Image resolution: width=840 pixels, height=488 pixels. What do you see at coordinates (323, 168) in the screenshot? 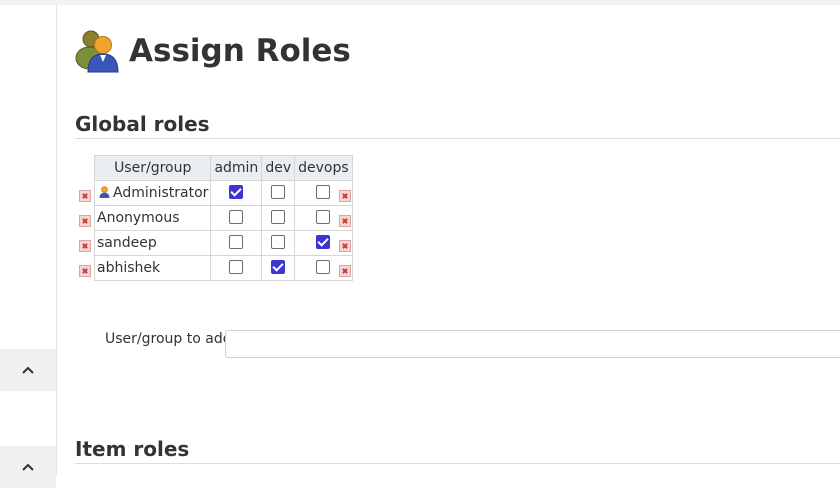
I see `column-header-devops: devops` at bounding box center [323, 168].